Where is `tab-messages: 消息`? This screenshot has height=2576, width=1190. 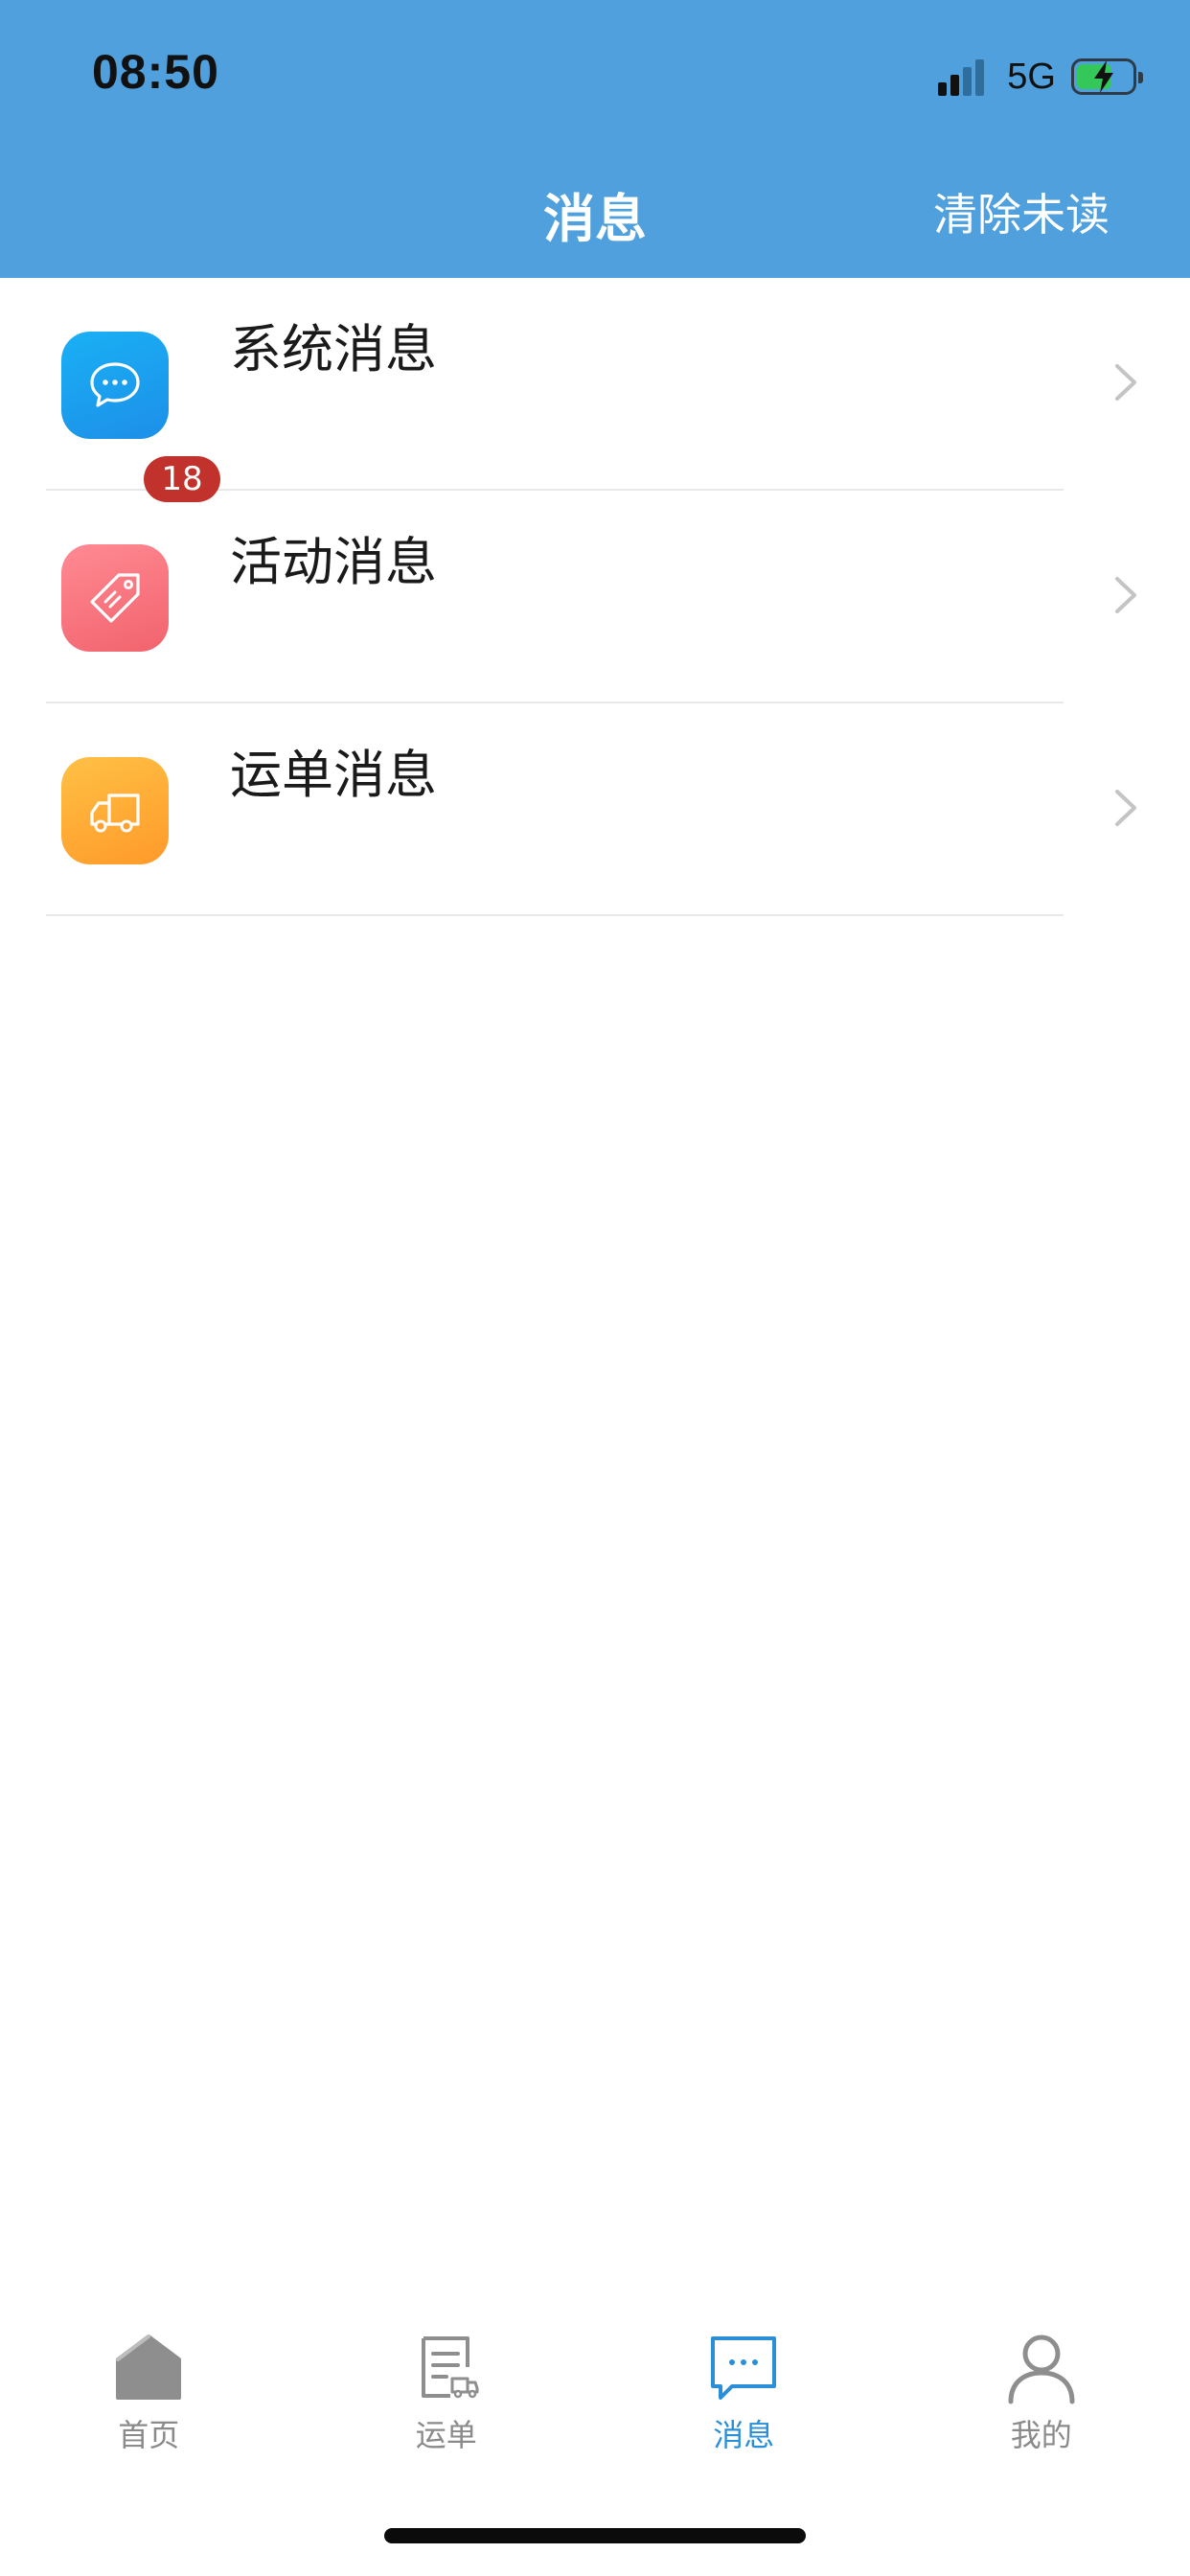 tab-messages: 消息 is located at coordinates (744, 2396).